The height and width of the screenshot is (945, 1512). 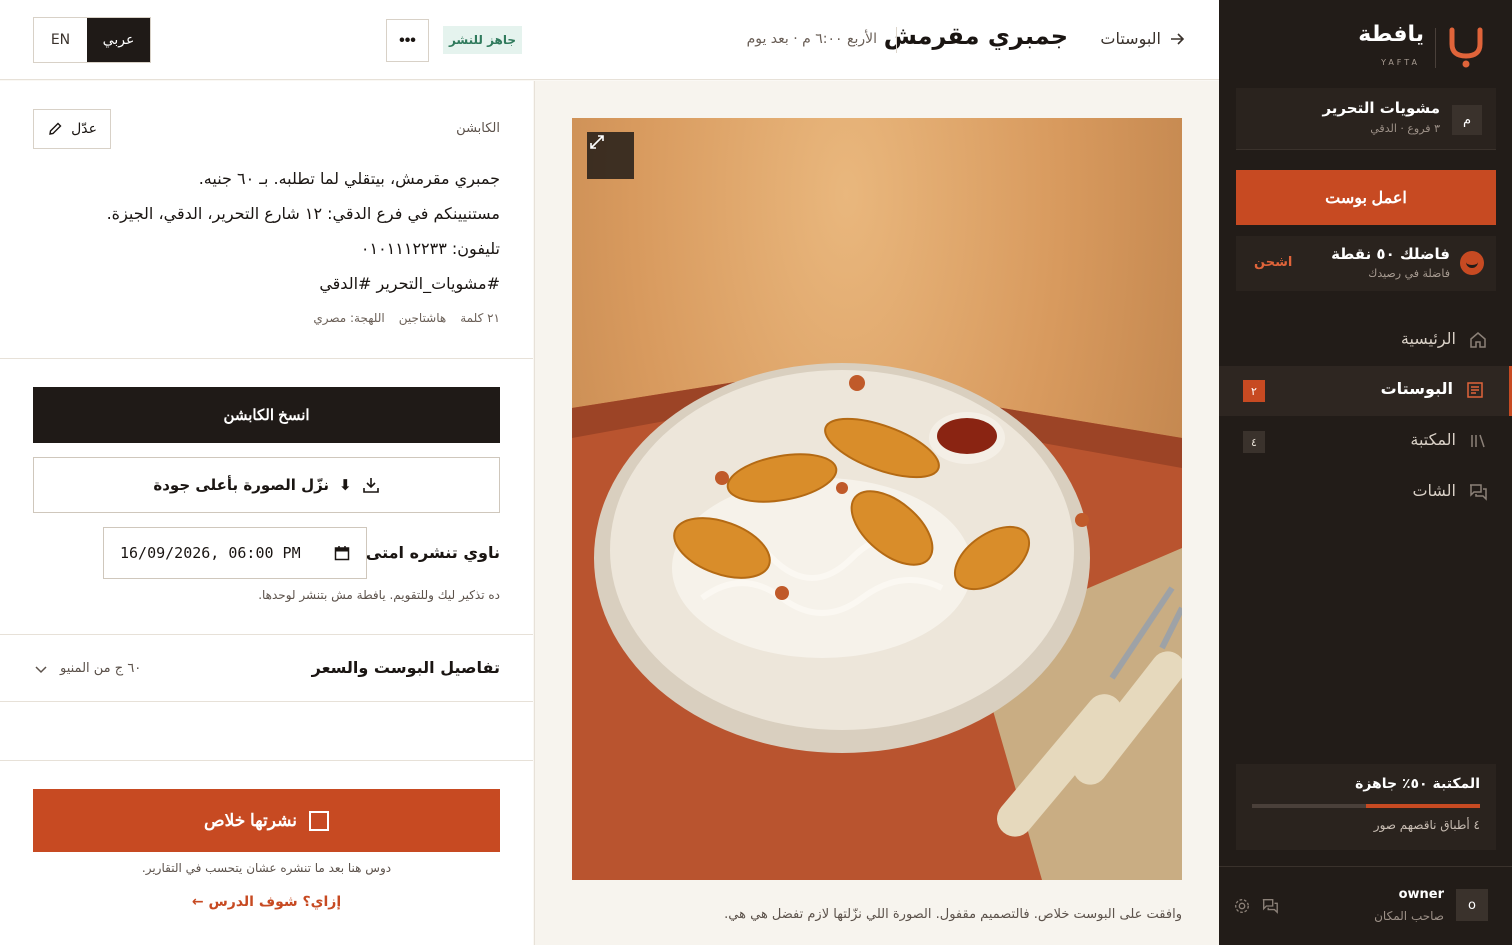 I want to click on caption-meta: ٢١ كلمة هاشتاجين اللهجة: مصري, so click(x=406, y=318).